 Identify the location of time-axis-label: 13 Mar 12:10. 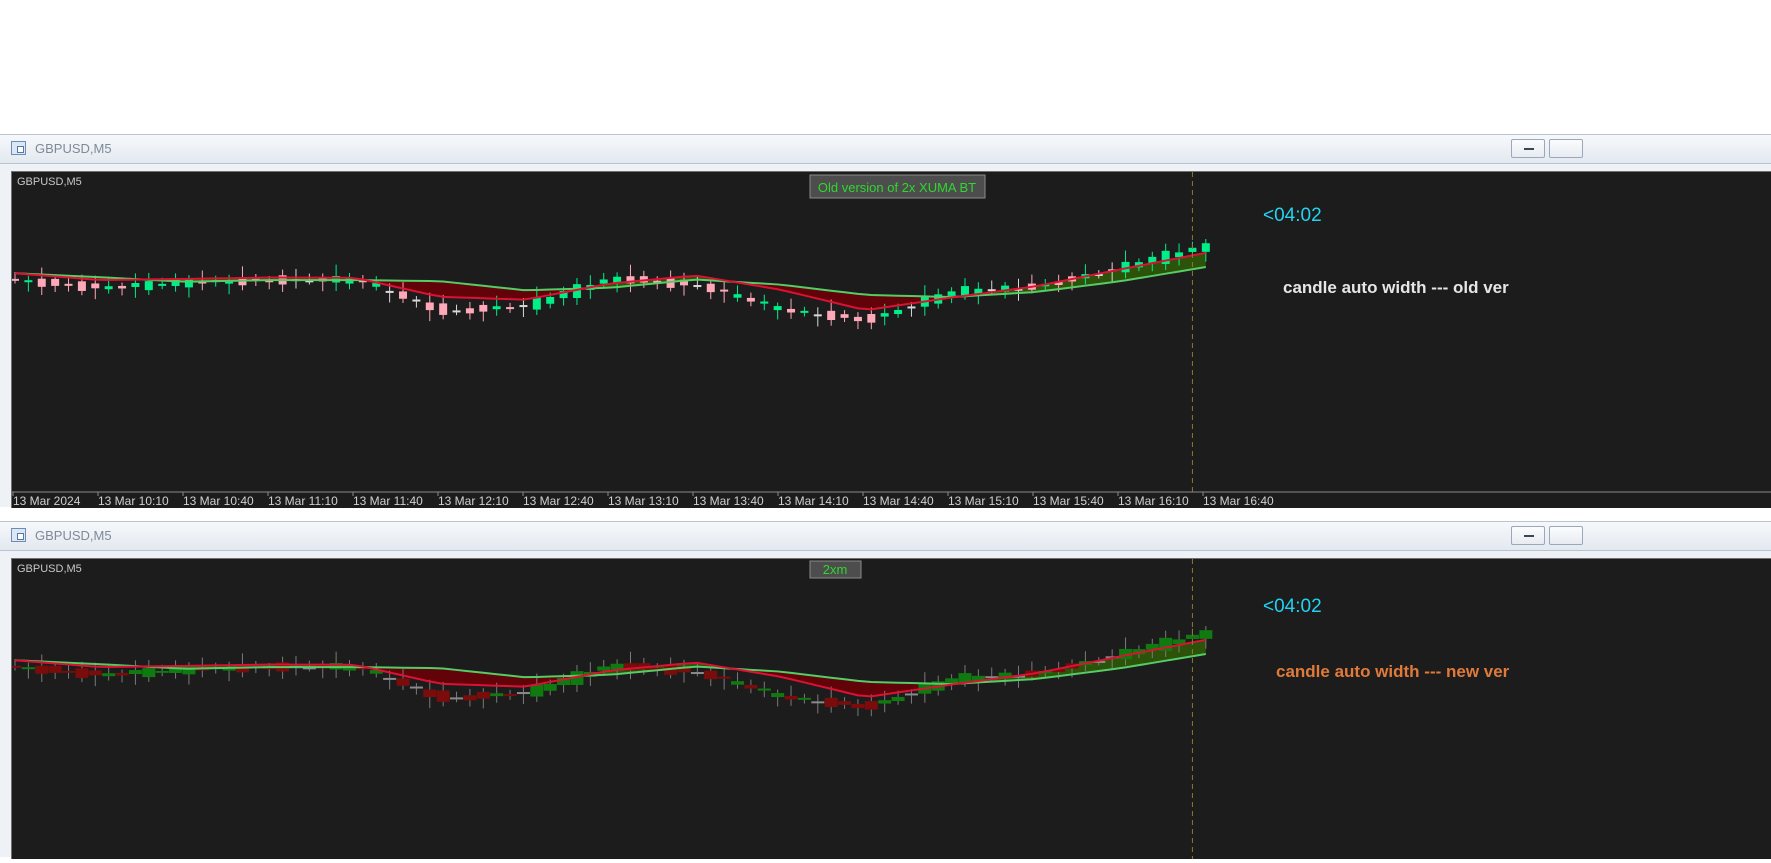
(473, 501).